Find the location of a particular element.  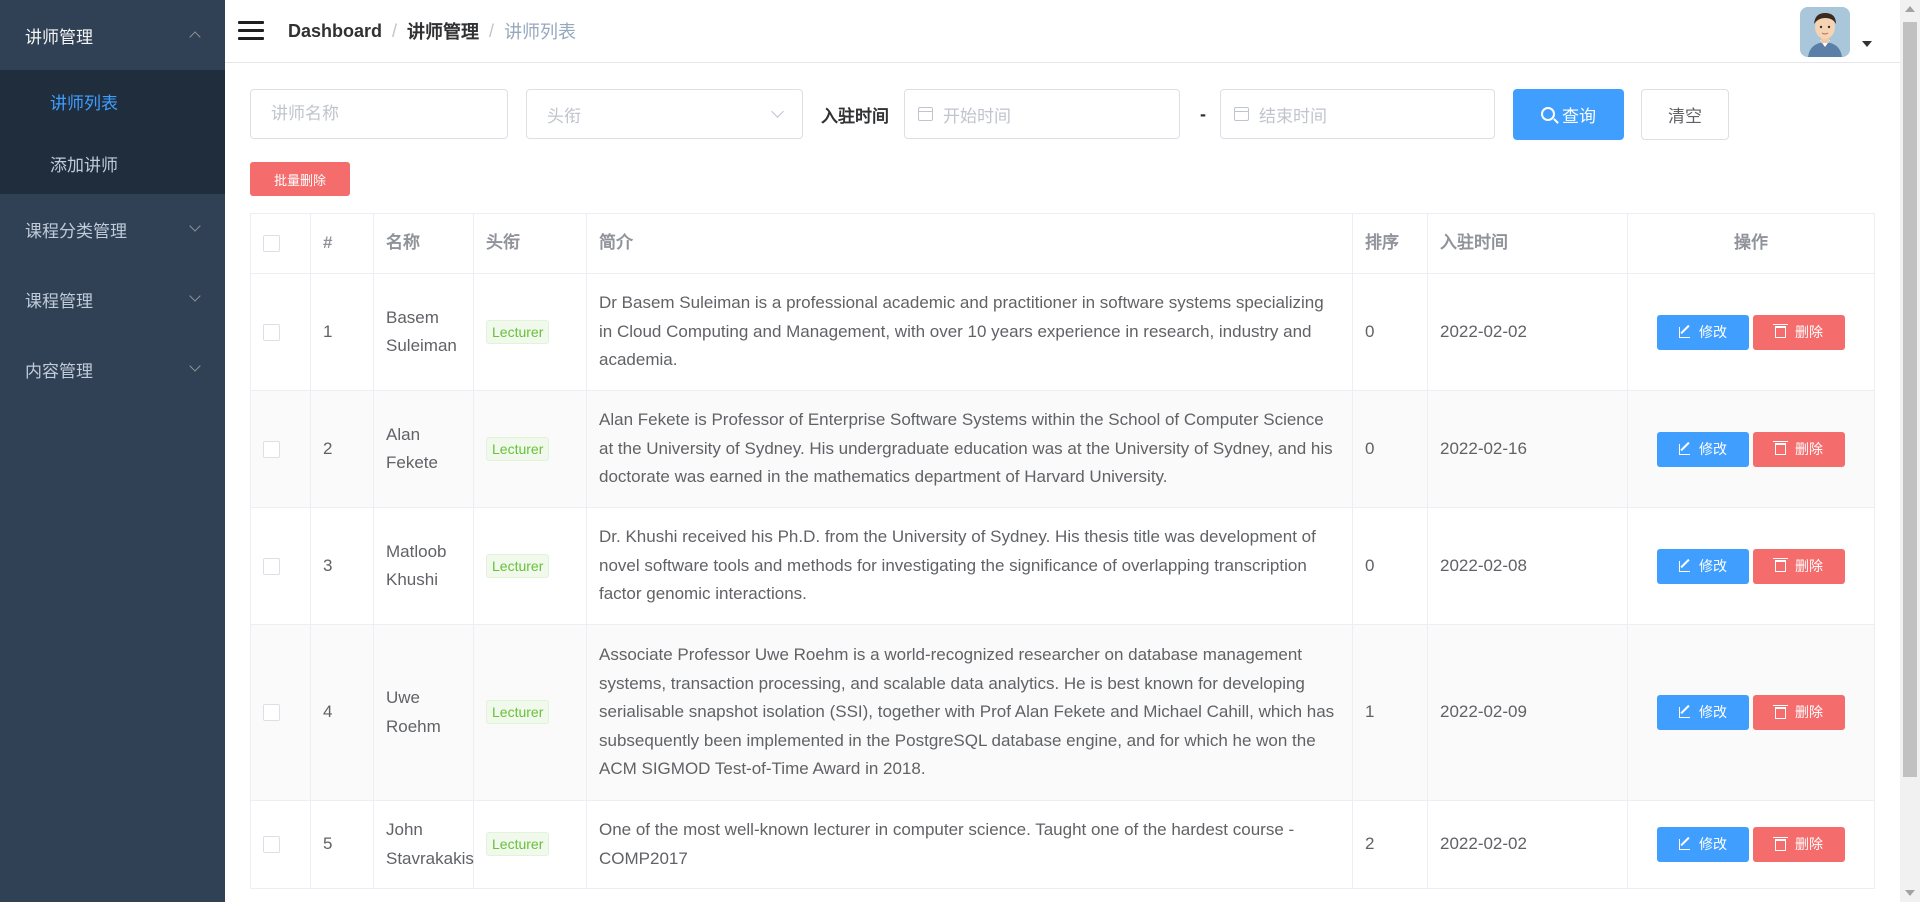

menu-group-content: 内容管理 is located at coordinates (112, 369).